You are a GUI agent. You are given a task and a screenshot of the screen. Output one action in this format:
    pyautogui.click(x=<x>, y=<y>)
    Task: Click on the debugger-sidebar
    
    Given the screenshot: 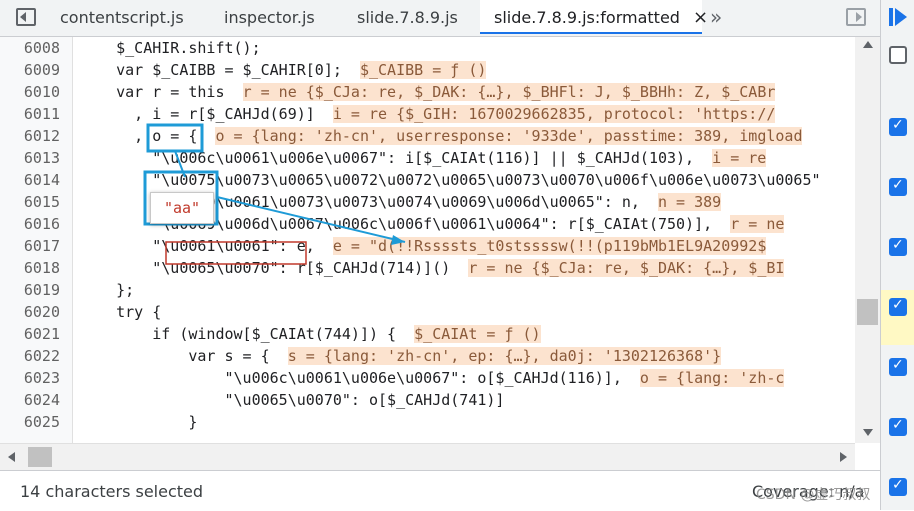 What is the action you would take?
    pyautogui.click(x=897, y=255)
    